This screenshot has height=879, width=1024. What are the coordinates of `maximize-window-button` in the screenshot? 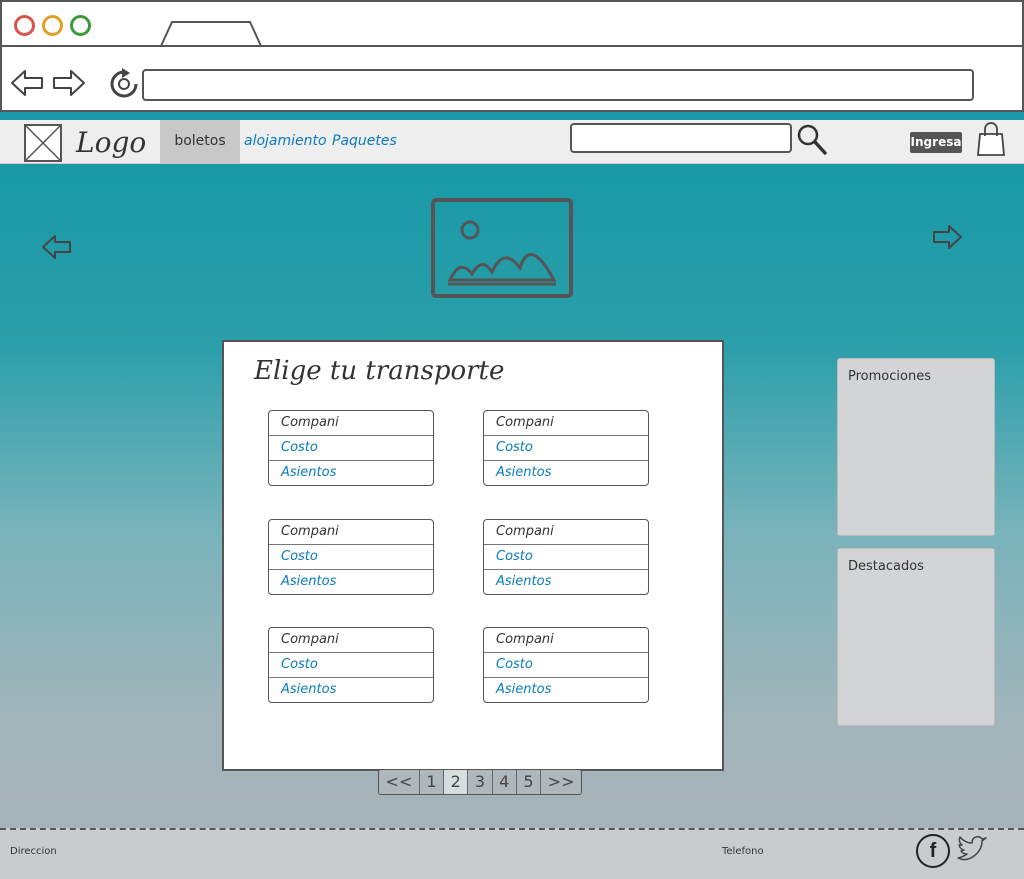 It's located at (80, 25).